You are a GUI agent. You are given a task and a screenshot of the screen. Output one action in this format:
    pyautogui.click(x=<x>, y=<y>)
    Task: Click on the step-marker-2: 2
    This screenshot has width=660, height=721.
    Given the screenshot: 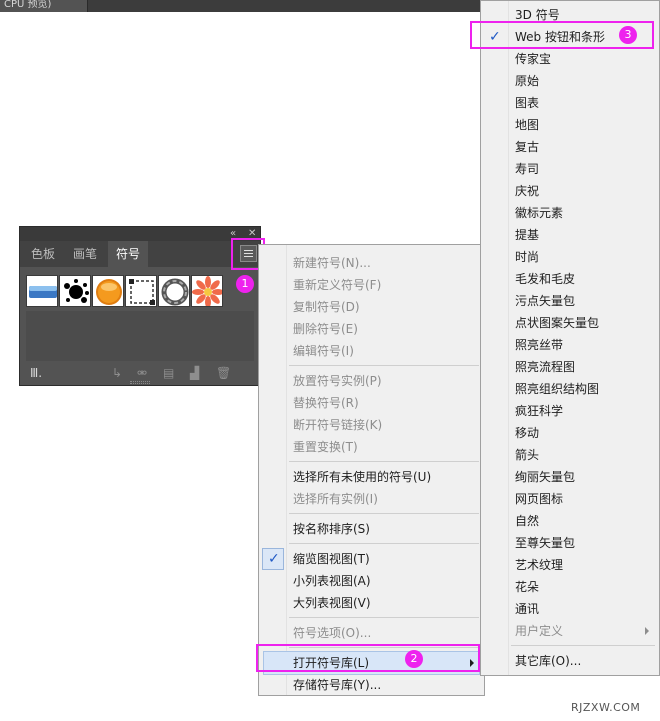 What is the action you would take?
    pyautogui.click(x=414, y=659)
    